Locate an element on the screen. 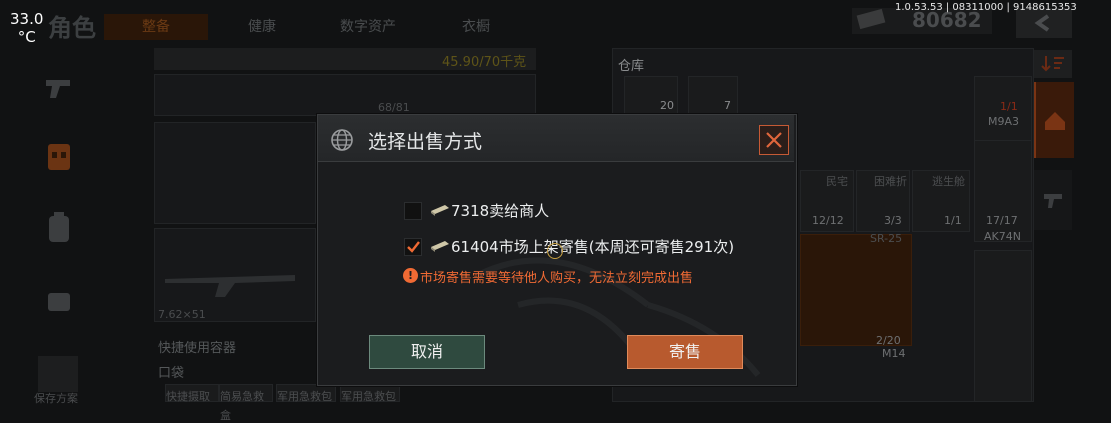 The height and width of the screenshot is (423, 1111). warning-icon: ! is located at coordinates (410, 275).